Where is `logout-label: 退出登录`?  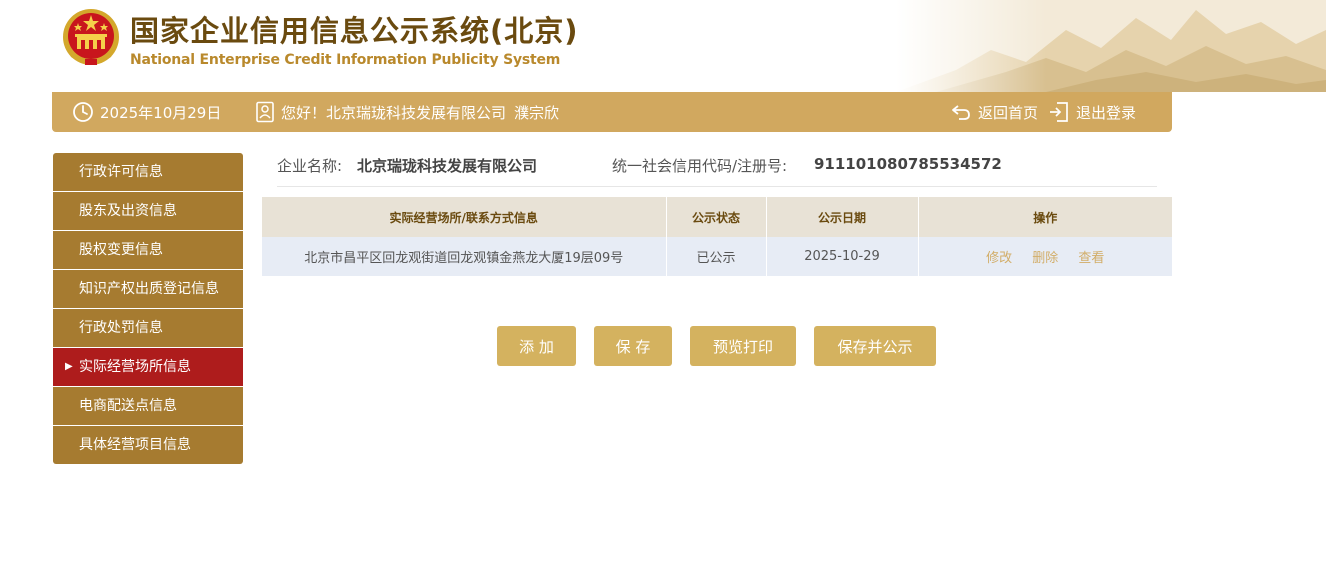
logout-label: 退出登录 is located at coordinates (1106, 112).